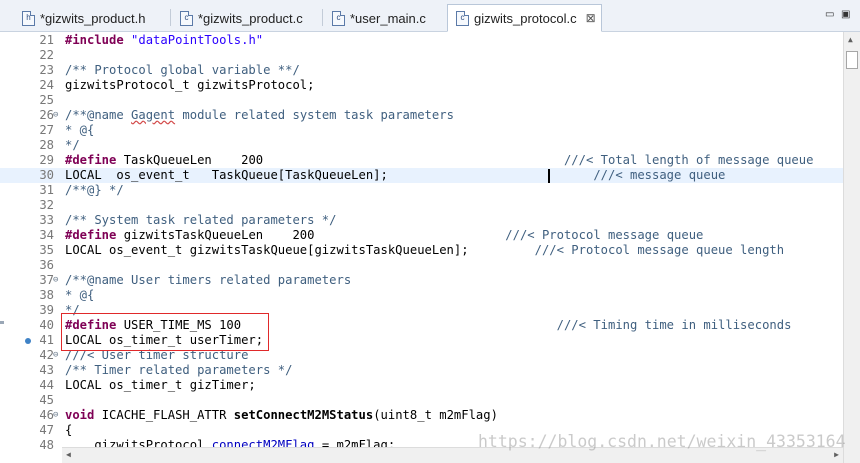 The width and height of the screenshot is (860, 463). Describe the element at coordinates (421, 220) in the screenshot. I see `code-line: 33 /** System task related parameters */` at that location.